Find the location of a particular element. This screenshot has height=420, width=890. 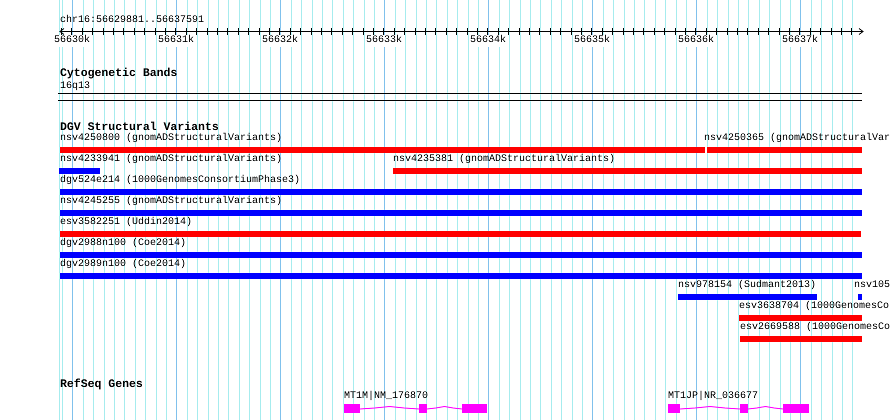

gene-label: MT1JP|NR_036677 is located at coordinates (713, 397).